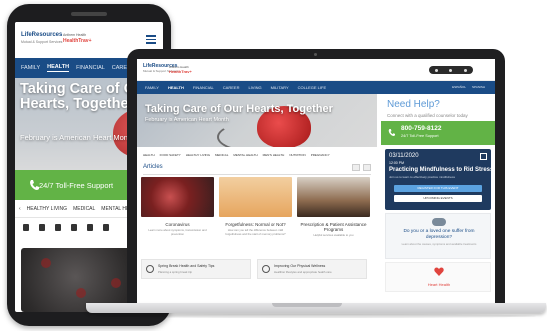  Describe the element at coordinates (483, 156) in the screenshot. I see `calendar-icon` at that location.